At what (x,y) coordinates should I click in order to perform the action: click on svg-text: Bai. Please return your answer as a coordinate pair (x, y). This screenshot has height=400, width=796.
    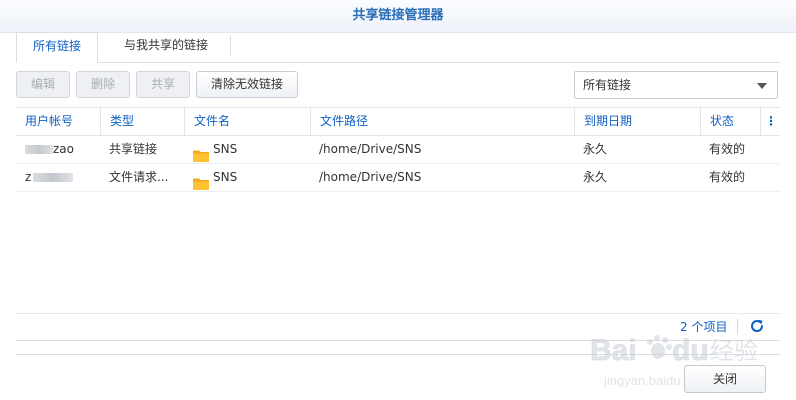
    Looking at the image, I should click on (613, 350).